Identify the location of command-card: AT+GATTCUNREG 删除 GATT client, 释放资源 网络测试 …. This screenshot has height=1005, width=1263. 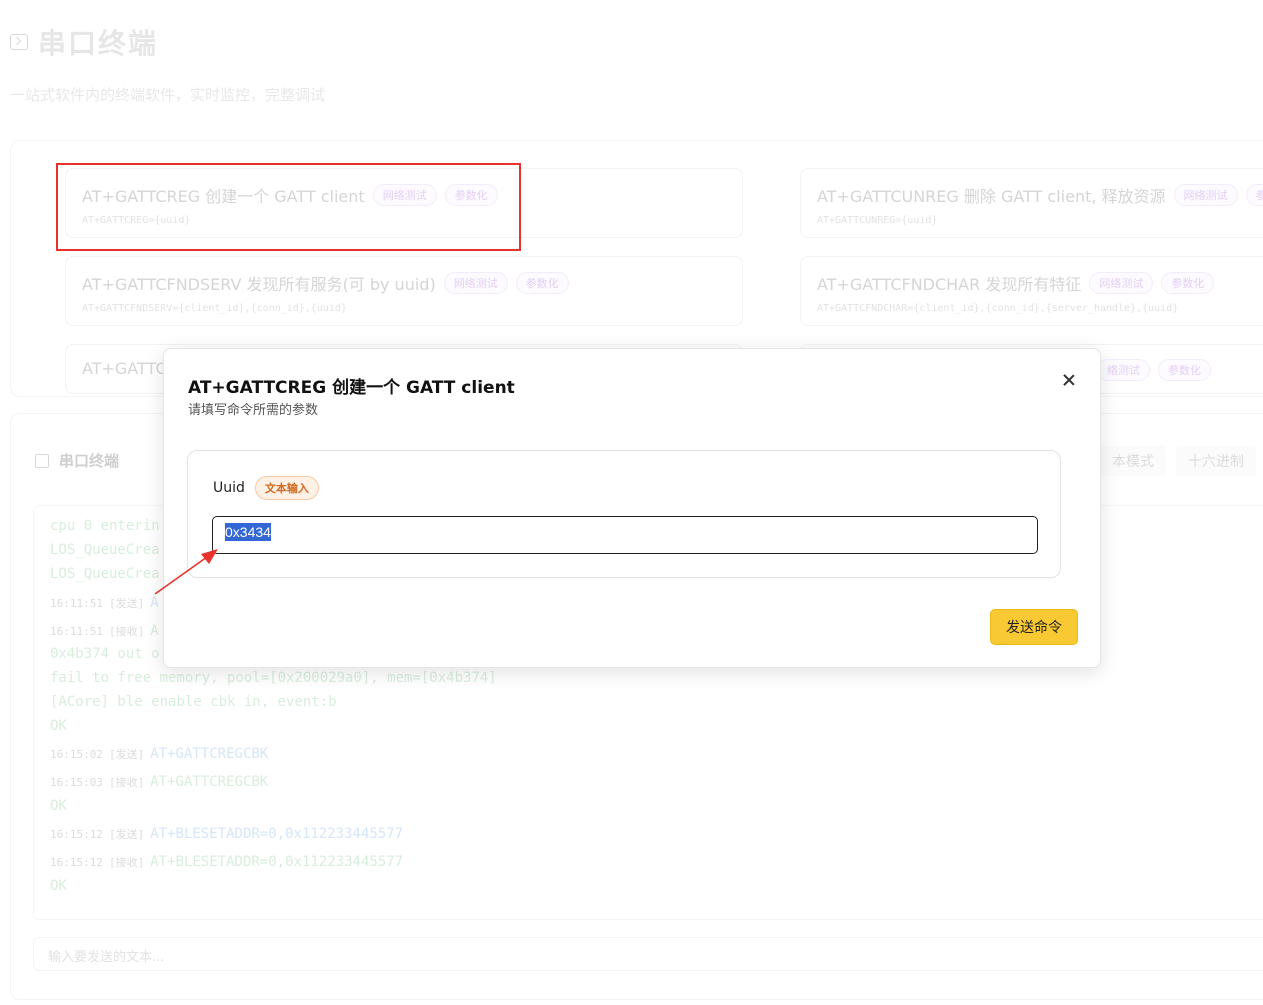
(1031, 203).